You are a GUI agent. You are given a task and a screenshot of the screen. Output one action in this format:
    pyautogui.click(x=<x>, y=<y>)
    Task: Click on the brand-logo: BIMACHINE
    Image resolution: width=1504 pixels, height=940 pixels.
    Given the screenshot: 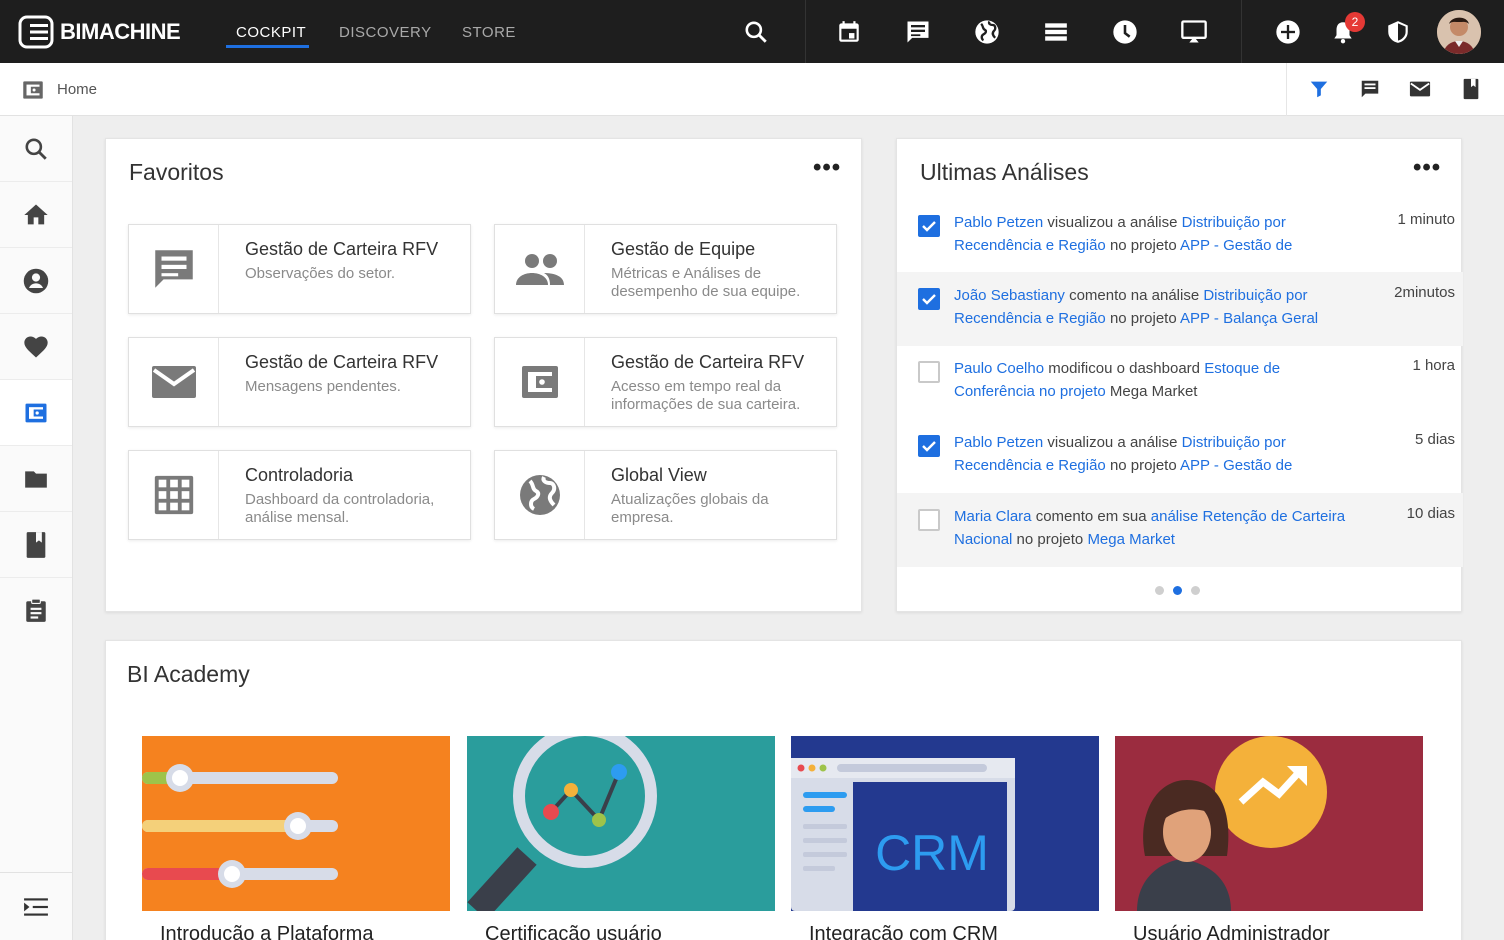 What is the action you would take?
    pyautogui.click(x=99, y=32)
    